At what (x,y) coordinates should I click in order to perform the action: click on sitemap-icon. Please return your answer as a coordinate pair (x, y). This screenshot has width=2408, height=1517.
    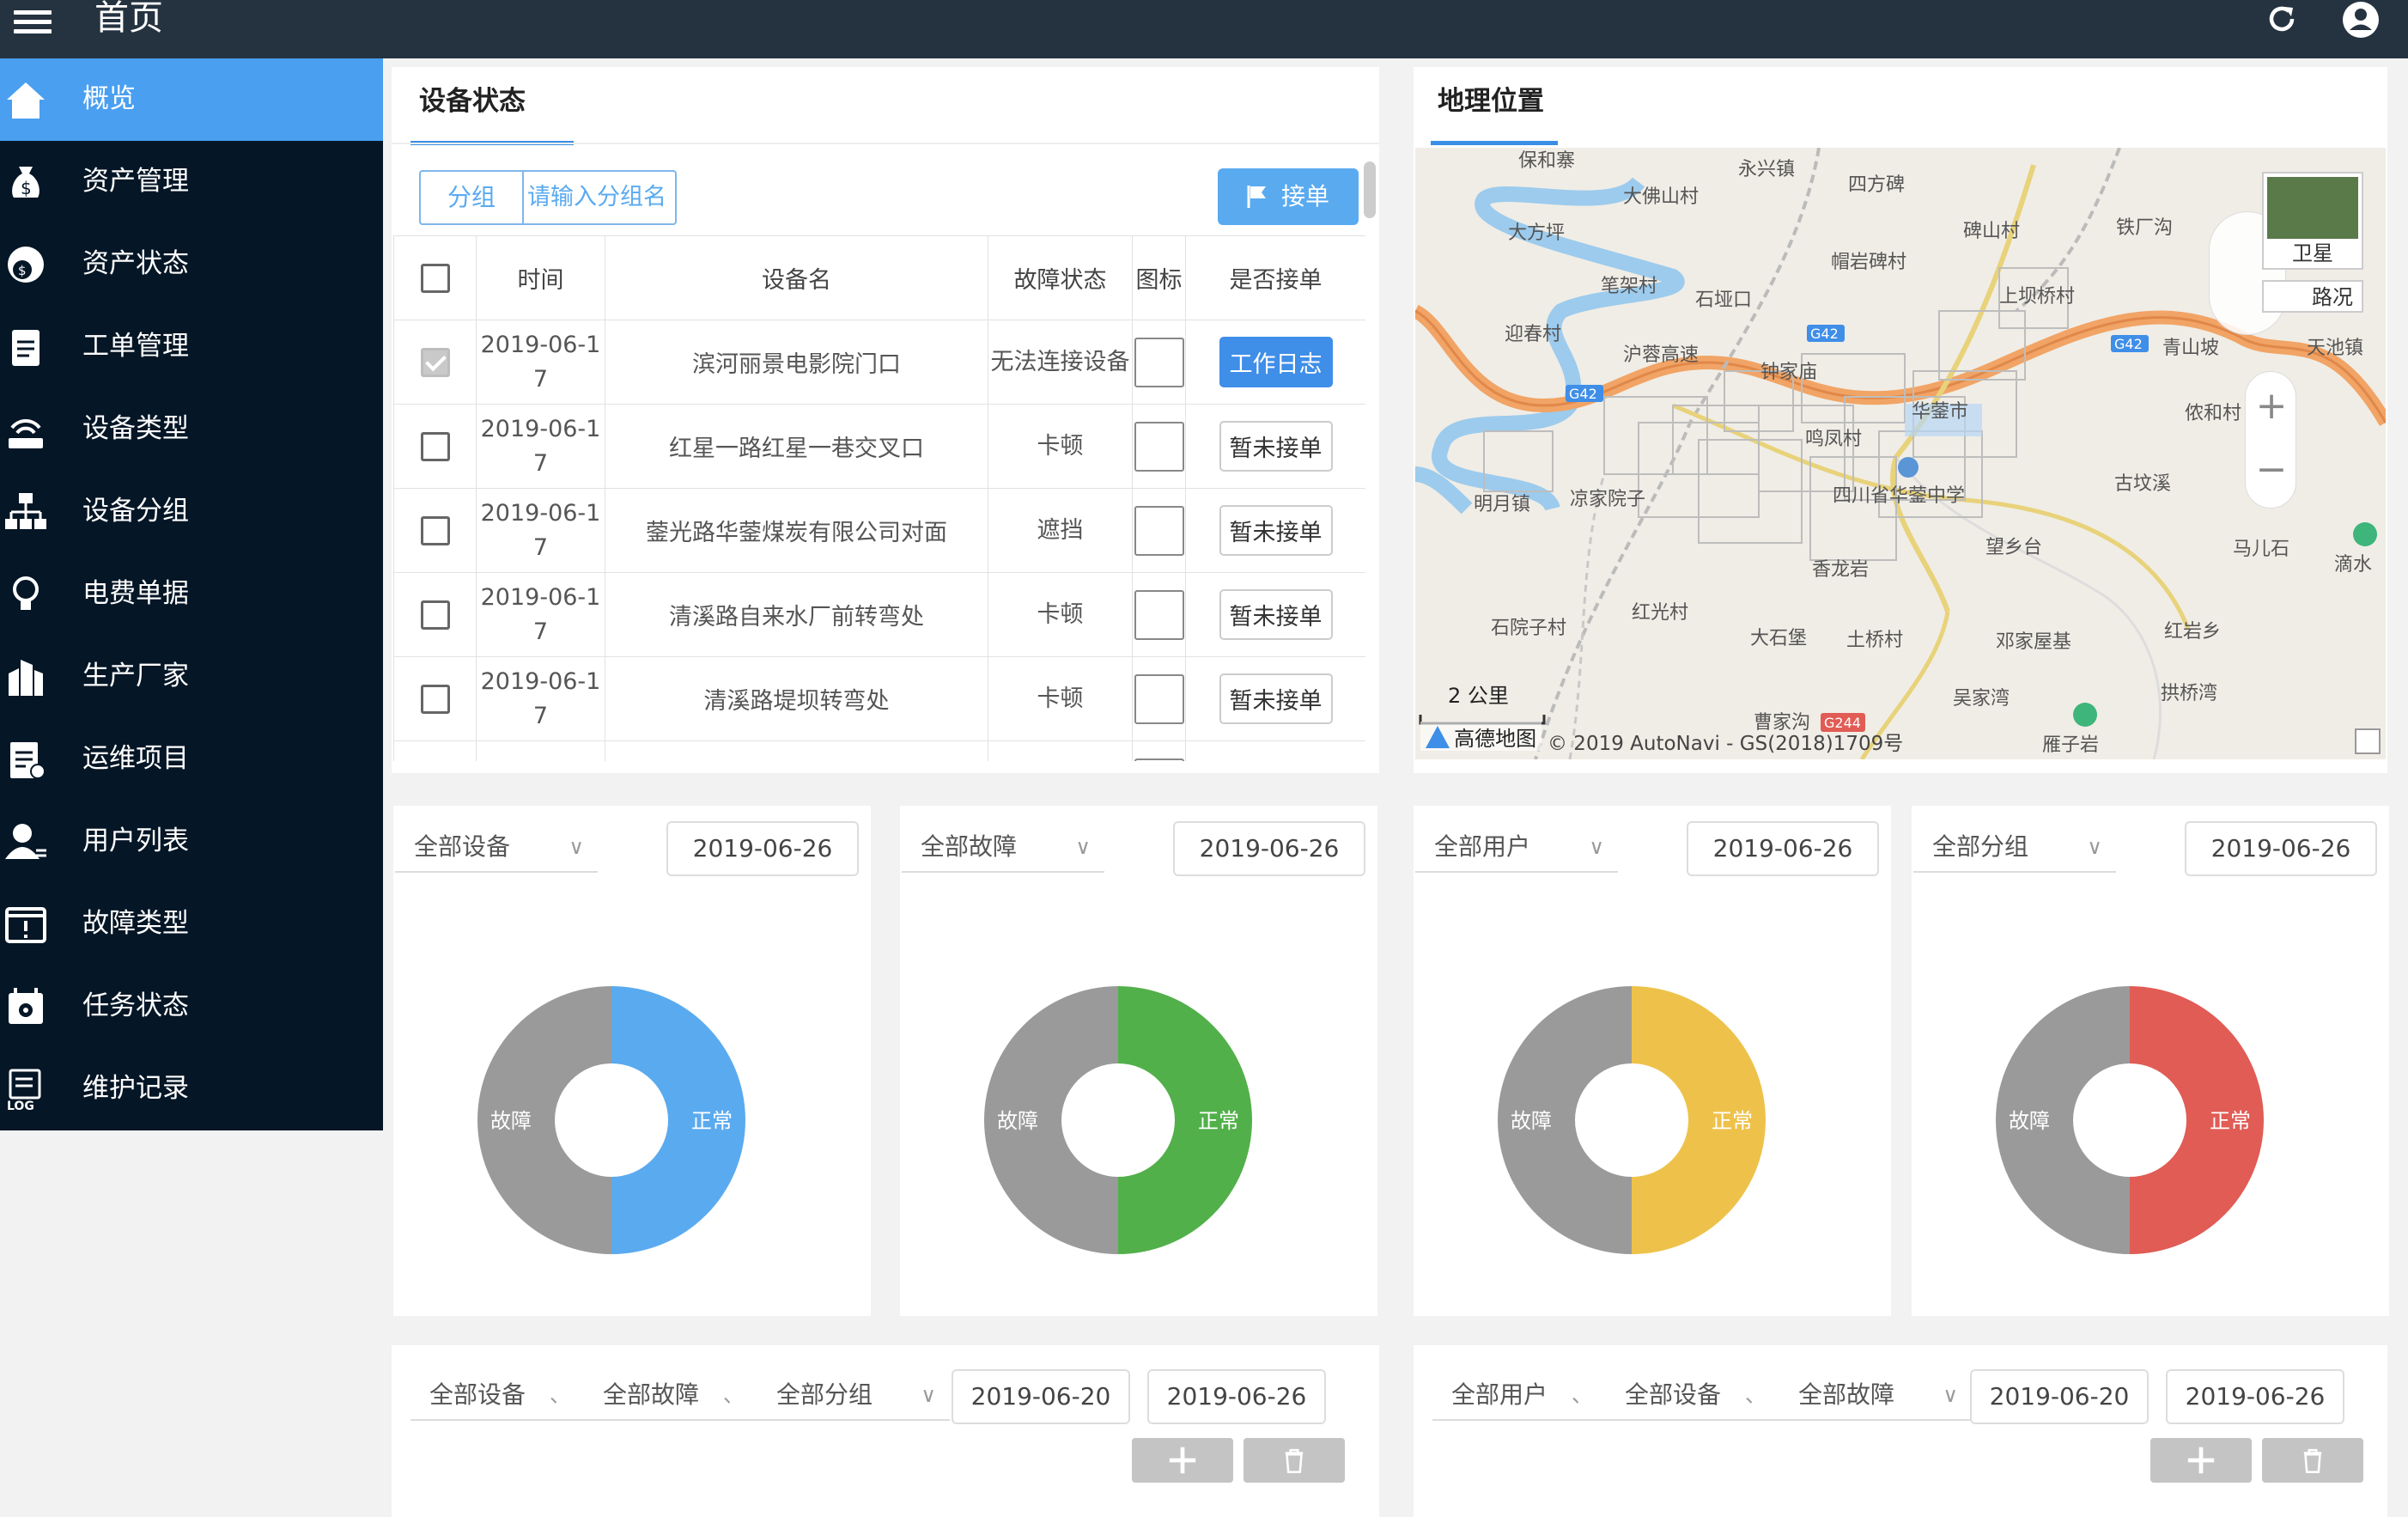
    Looking at the image, I should click on (25, 511).